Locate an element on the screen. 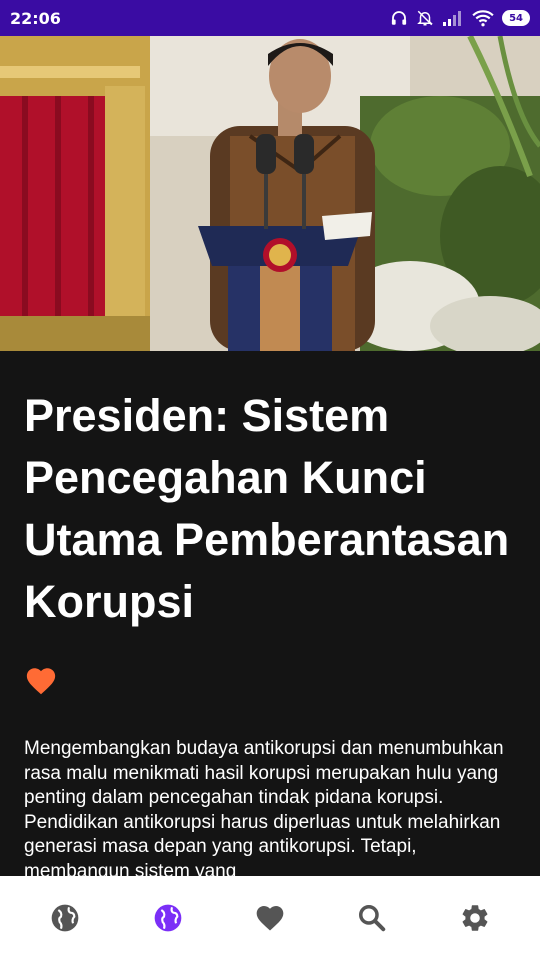 The width and height of the screenshot is (540, 960). nav-item-globe is located at coordinates (65, 918).